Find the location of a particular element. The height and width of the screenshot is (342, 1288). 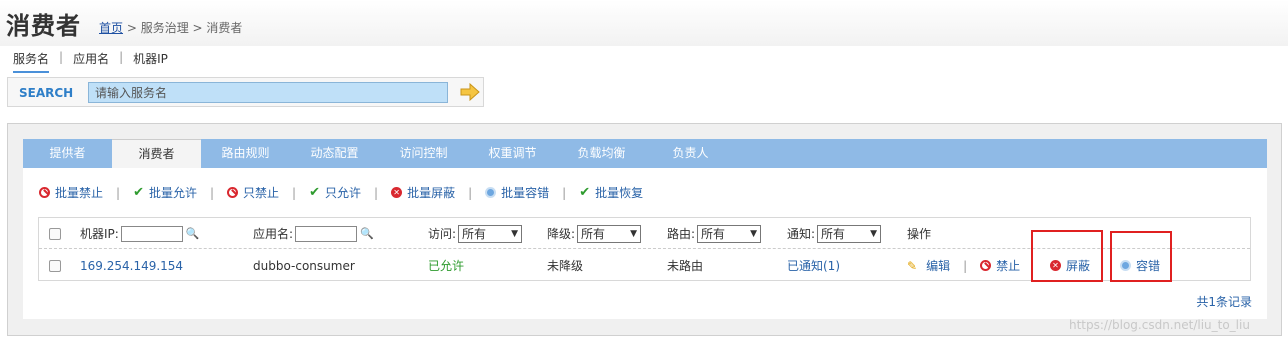

edit-label: 编辑 is located at coordinates (938, 266).